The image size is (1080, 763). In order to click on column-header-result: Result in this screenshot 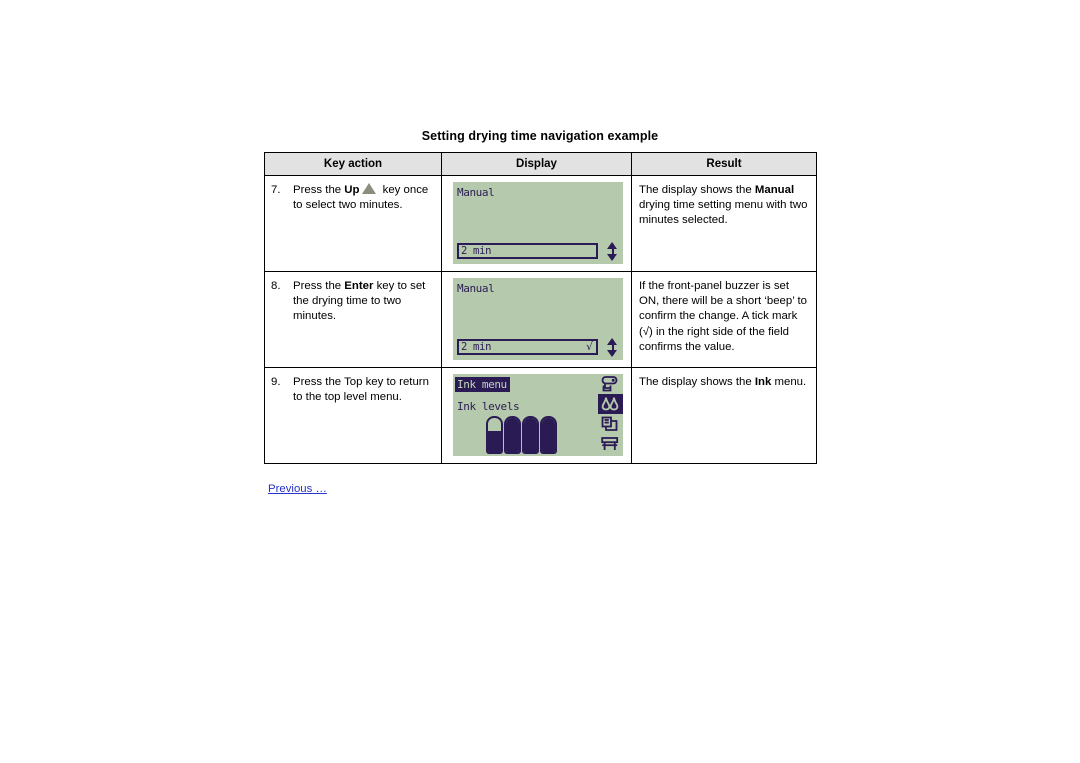, I will do `click(724, 164)`.